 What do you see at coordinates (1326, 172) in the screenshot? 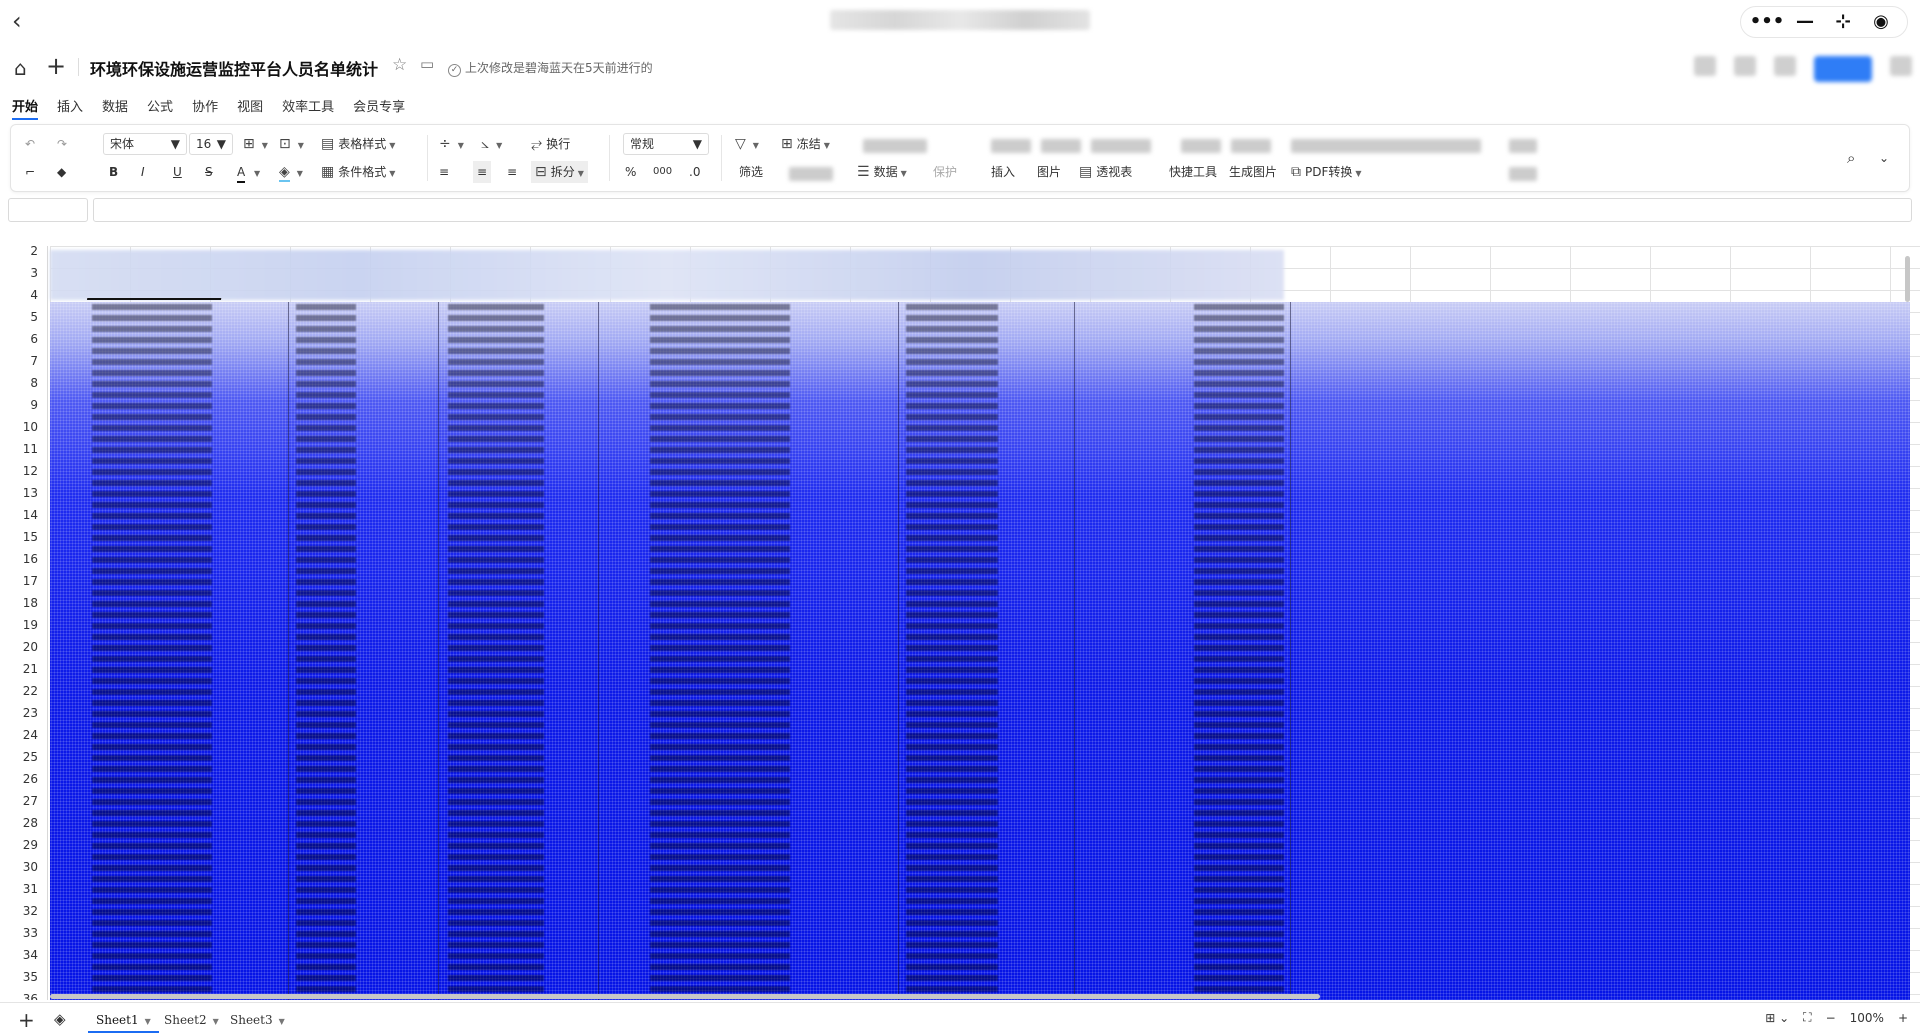
I see `pdf-button: ⧉ PDF转换 ▼` at bounding box center [1326, 172].